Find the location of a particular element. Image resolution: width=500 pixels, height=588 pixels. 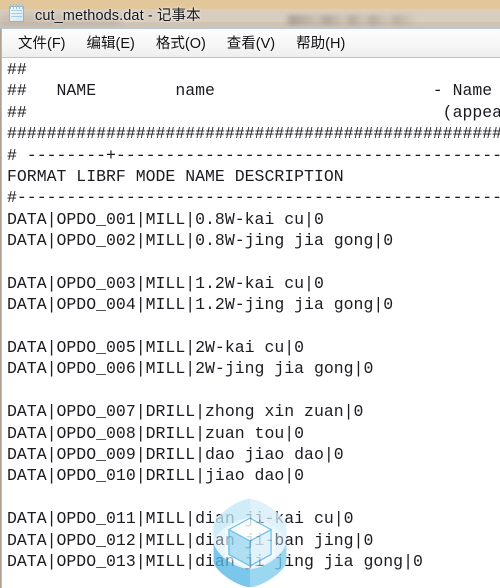

text-line: DATA|OPDO_003|MILL|1.2W-kai cu|0 is located at coordinates (165, 283).